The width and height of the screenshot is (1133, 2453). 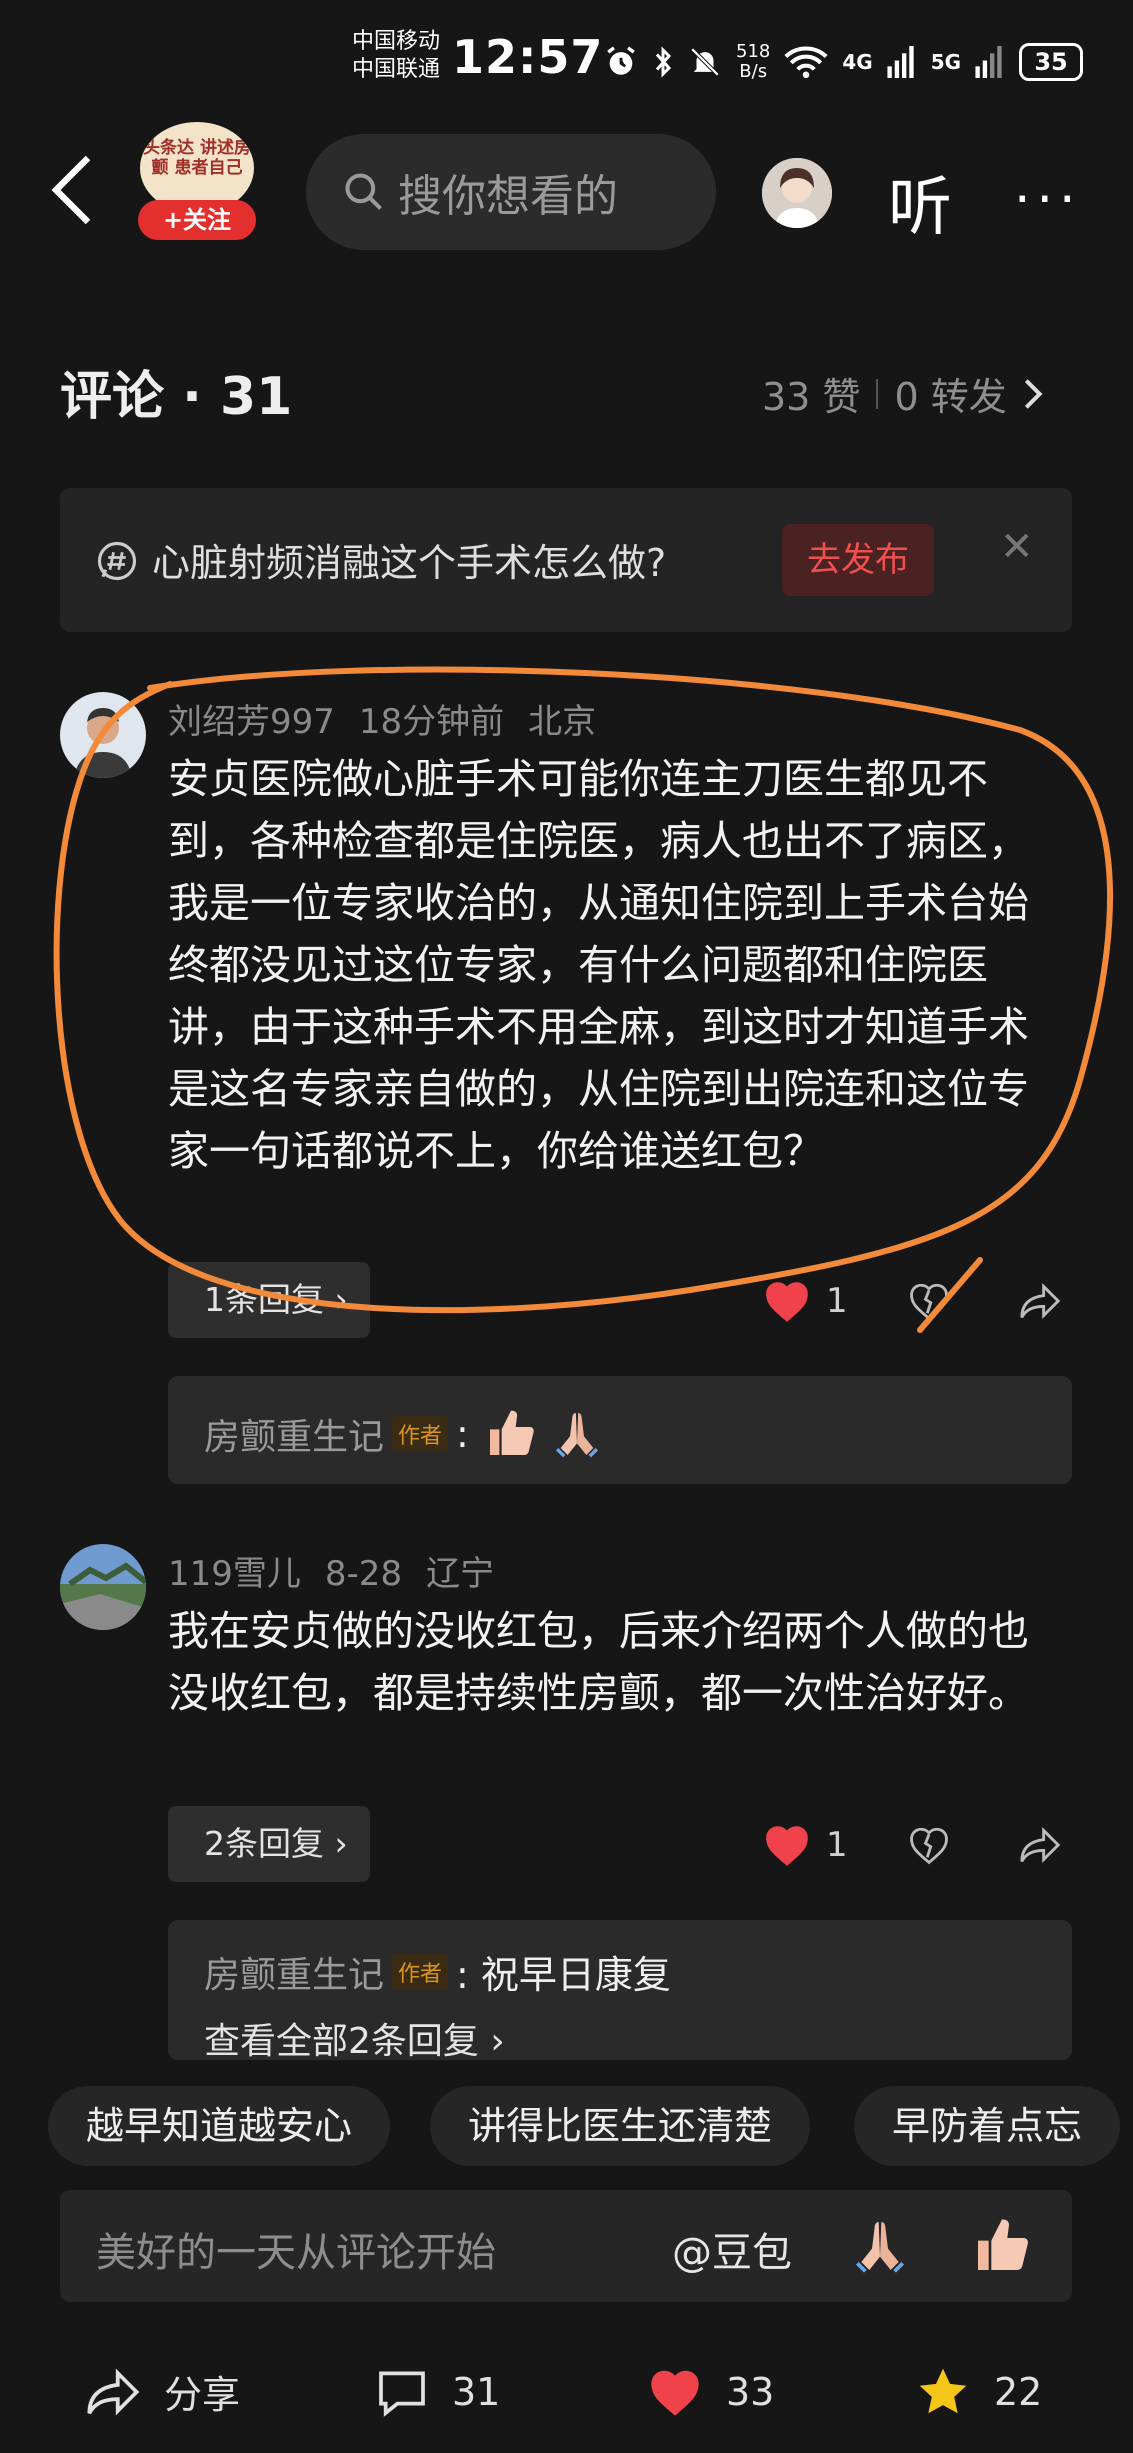 I want to click on status-icons: 518 B/s 4G 5G 35, so click(x=844, y=62).